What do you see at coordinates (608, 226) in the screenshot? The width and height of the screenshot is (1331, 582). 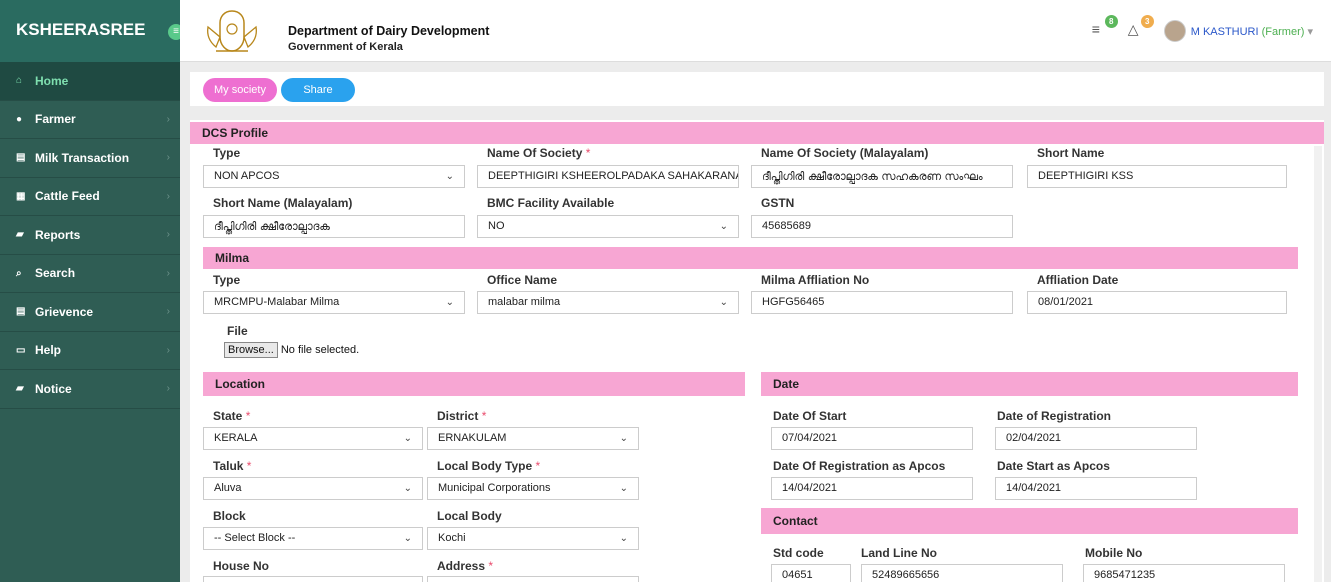 I see `bmc-select: NO ⌄` at bounding box center [608, 226].